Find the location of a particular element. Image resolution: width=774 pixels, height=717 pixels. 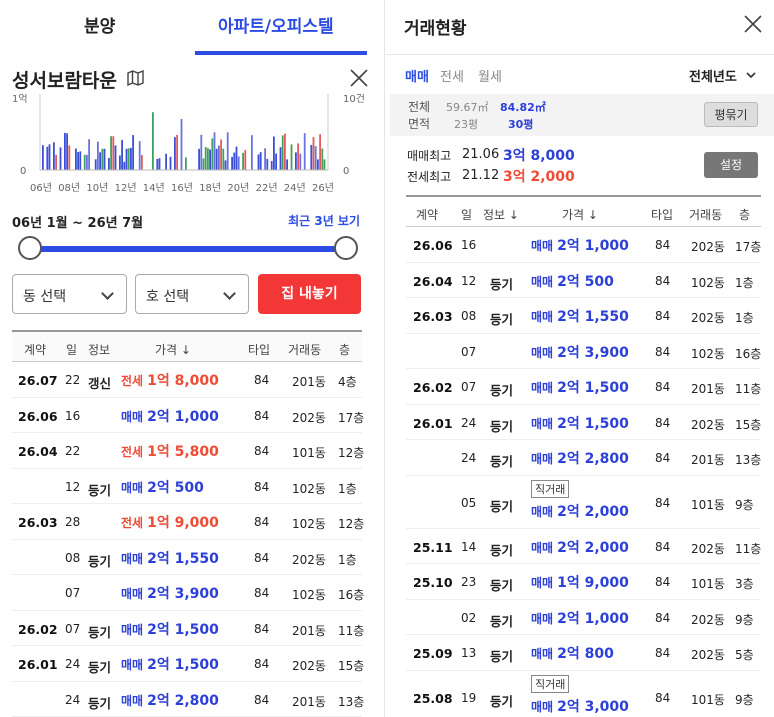

trade-floor: 12층 is located at coordinates (351, 453).